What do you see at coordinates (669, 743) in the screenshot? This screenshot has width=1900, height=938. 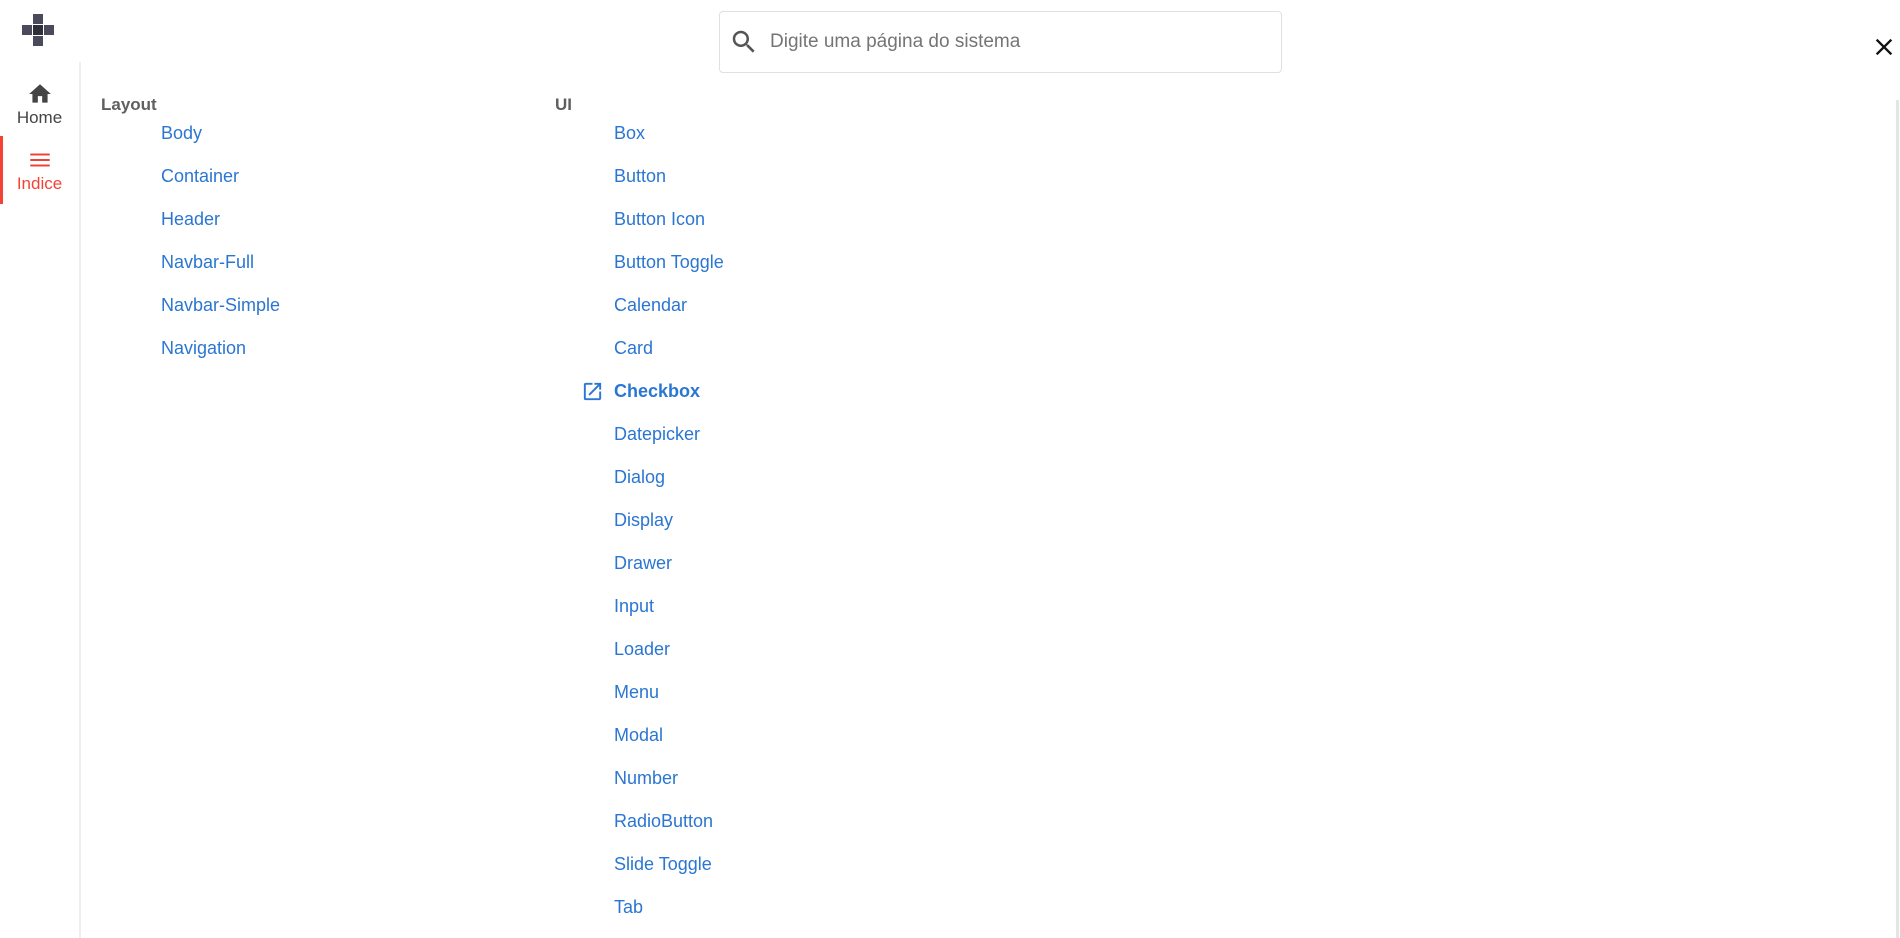 I see `list-item: Modal` at bounding box center [669, 743].